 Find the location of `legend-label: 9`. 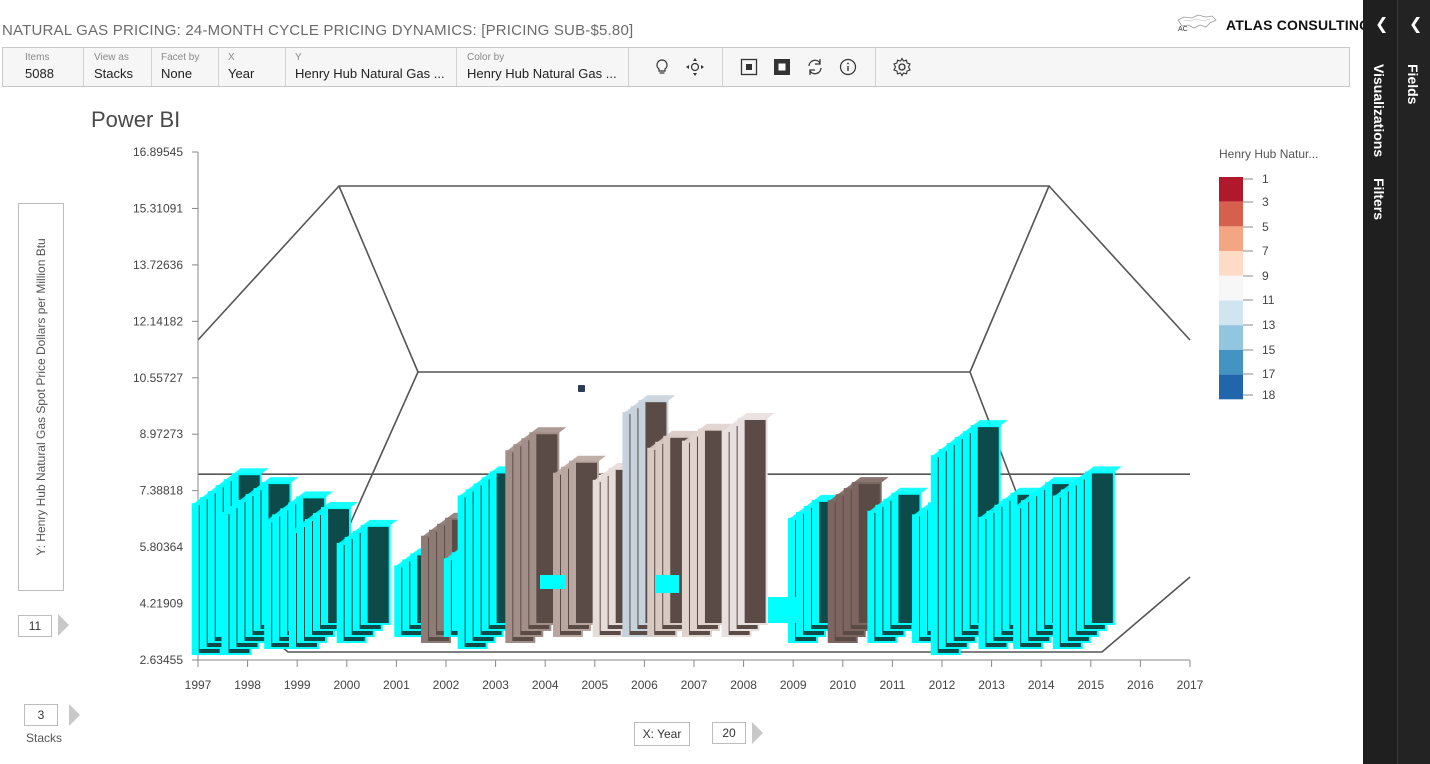

legend-label: 9 is located at coordinates (1265, 276).